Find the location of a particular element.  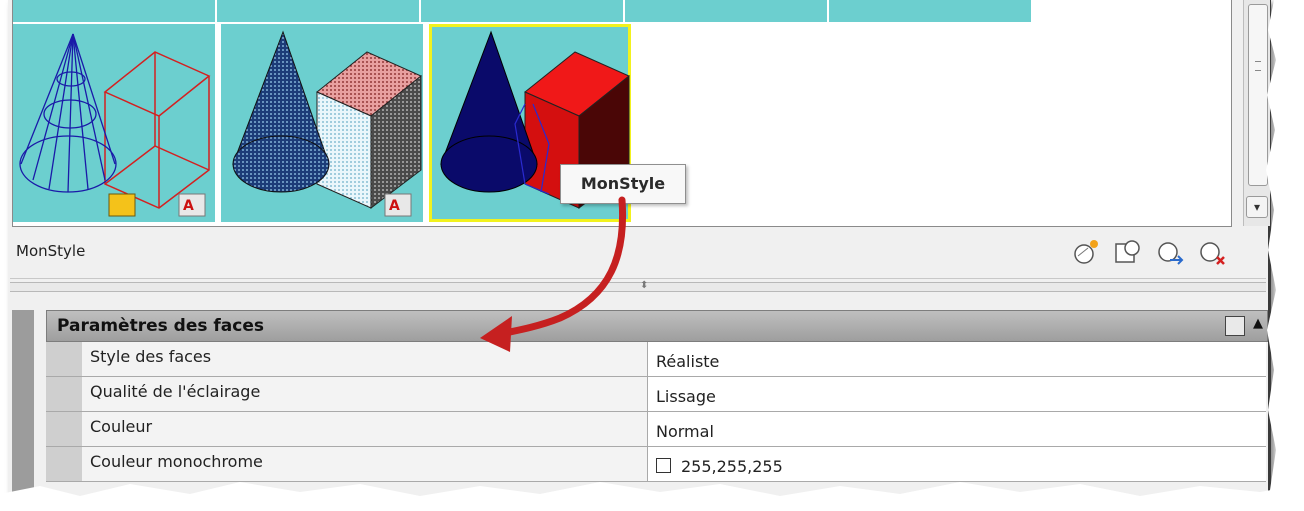

wireframe-cone-box-image: A is located at coordinates (115, 125).